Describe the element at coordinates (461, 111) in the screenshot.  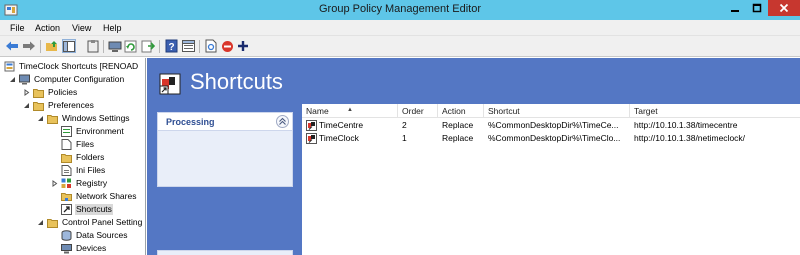
I see `column-header-action: Action` at that location.